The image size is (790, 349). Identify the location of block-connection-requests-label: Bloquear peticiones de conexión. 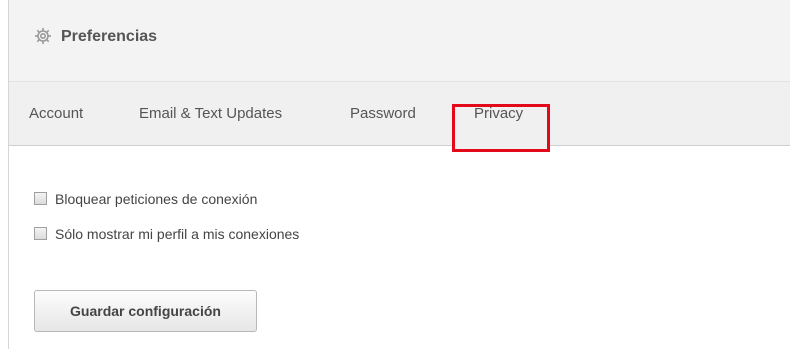
(156, 199).